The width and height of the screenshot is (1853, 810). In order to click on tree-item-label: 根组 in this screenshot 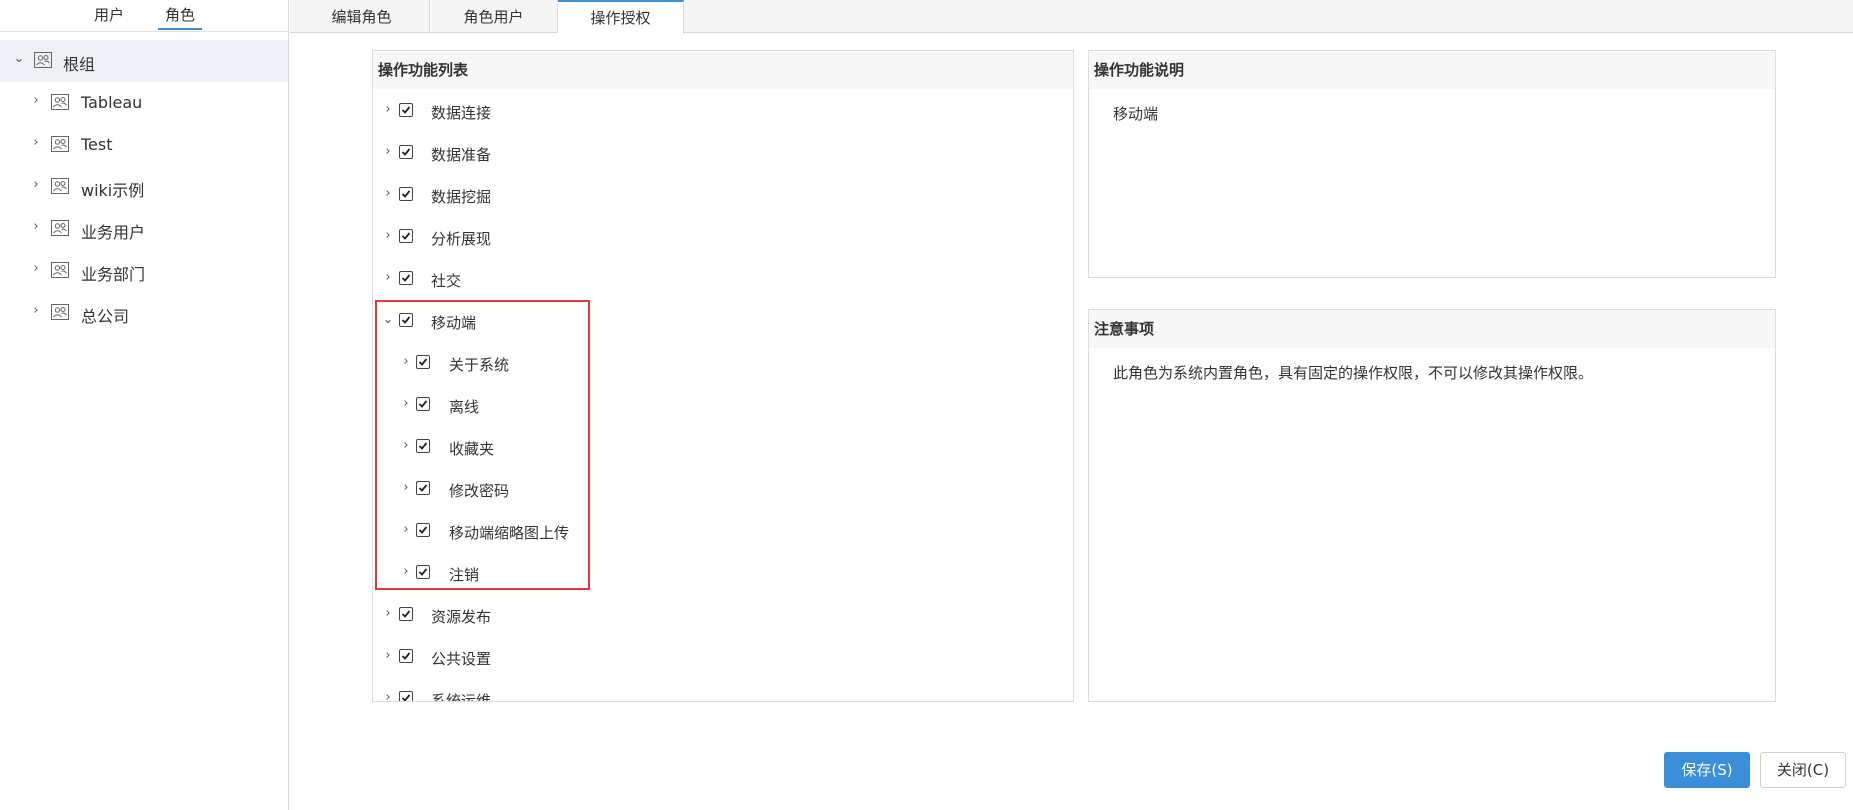, I will do `click(79, 64)`.